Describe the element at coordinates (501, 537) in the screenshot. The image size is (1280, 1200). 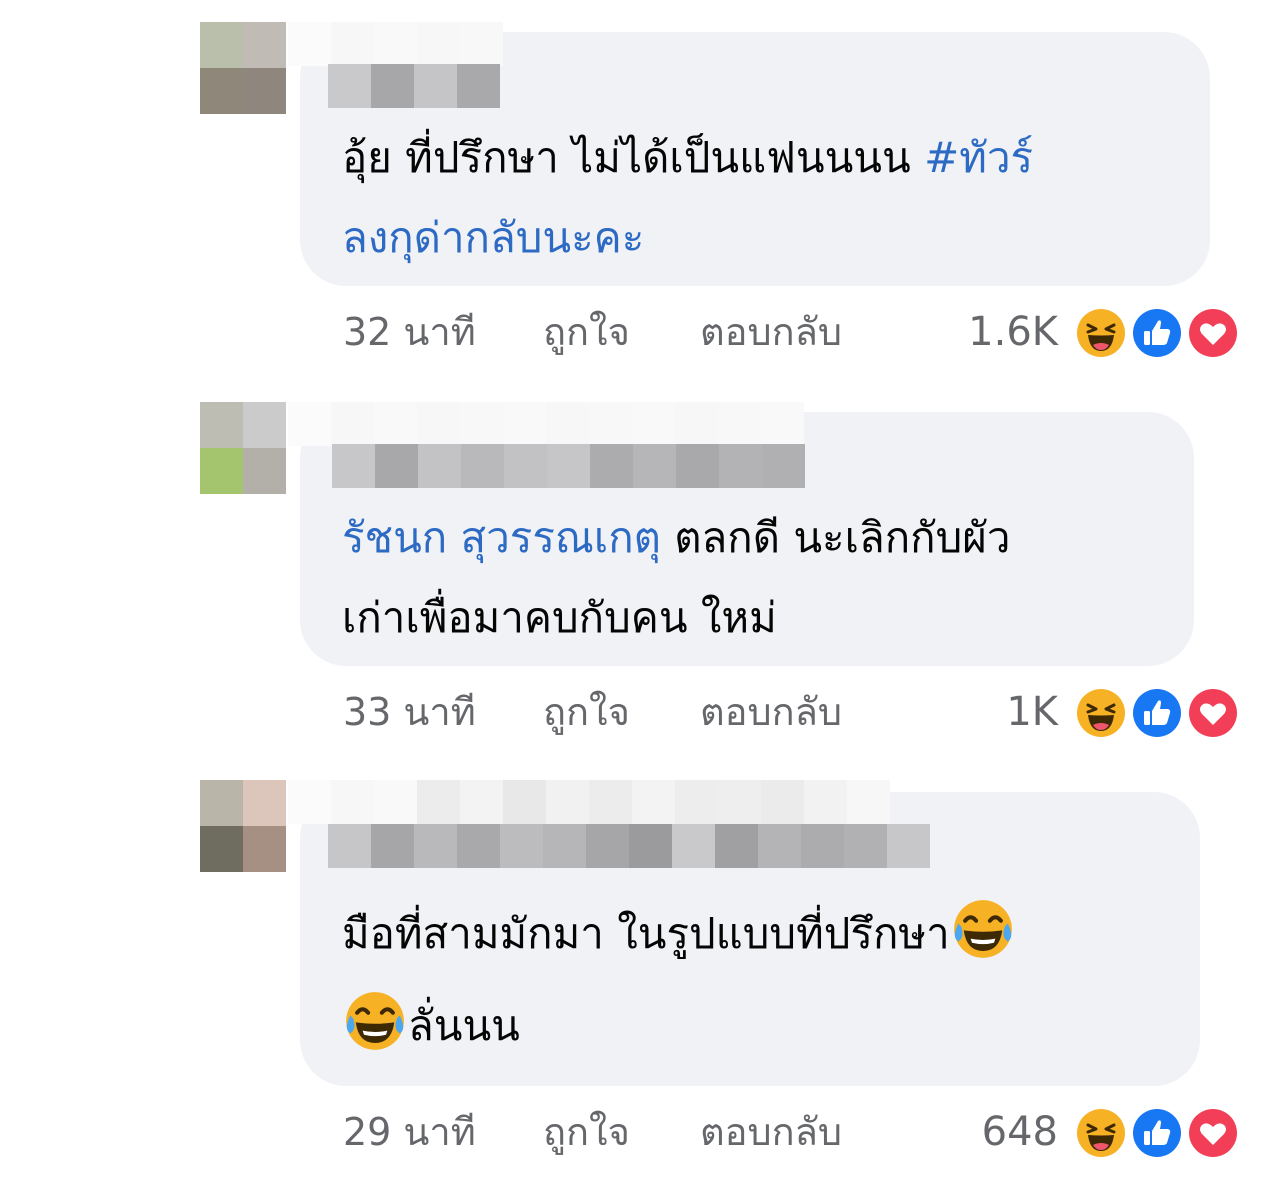
I see `mention-link: รัชนก สุวรรณเกตุ` at that location.